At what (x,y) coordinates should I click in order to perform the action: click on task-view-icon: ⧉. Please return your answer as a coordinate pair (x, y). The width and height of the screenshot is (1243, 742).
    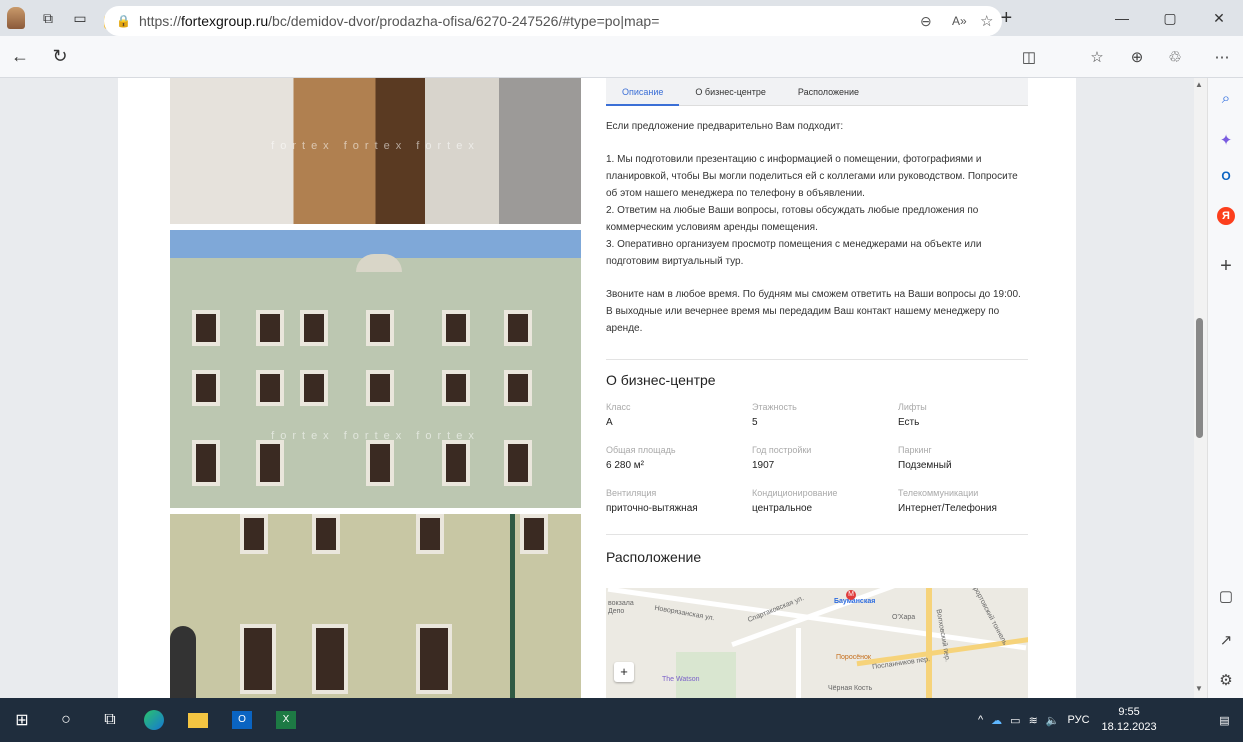
    Looking at the image, I should click on (110, 720).